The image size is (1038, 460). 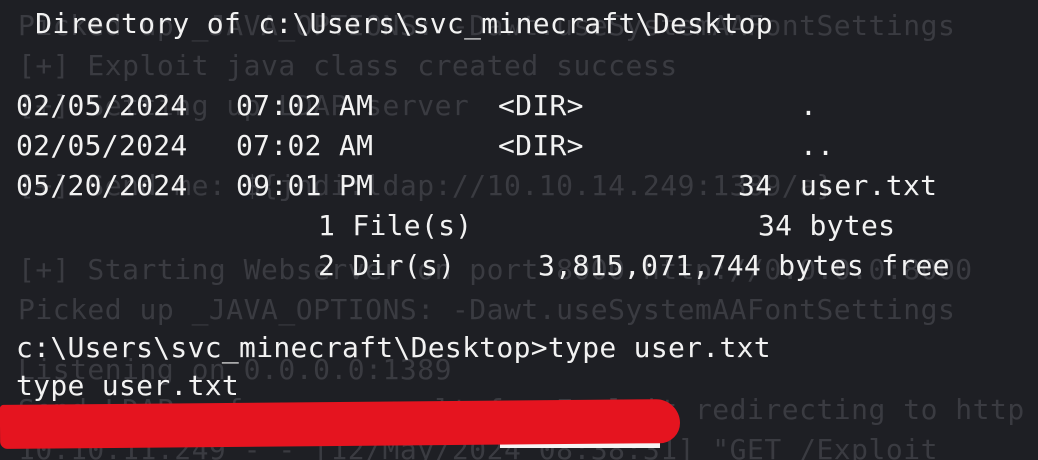 What do you see at coordinates (387, 265) in the screenshot?
I see `summary-dirs: 2 Dir(s)` at bounding box center [387, 265].